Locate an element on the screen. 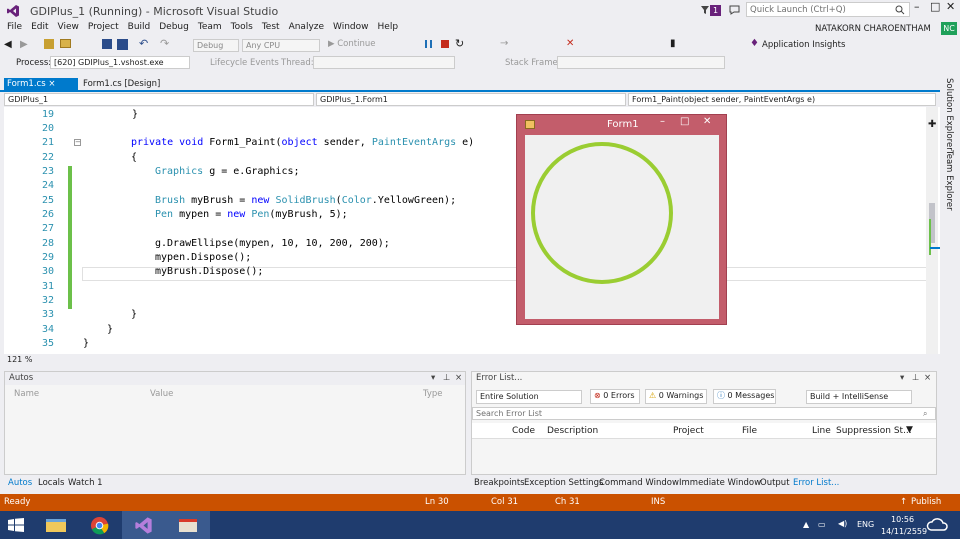  notification-badge: 1 is located at coordinates (715, 10).